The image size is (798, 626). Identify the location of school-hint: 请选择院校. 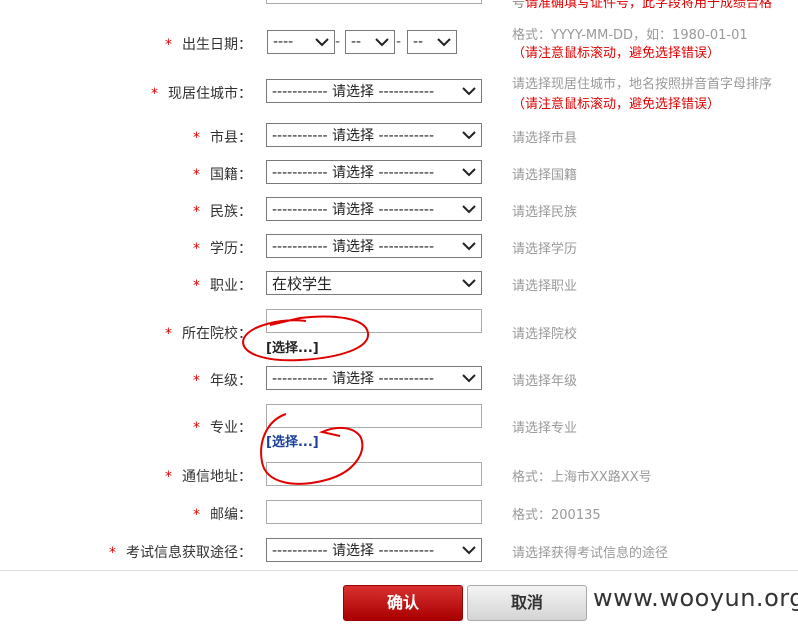
(545, 334).